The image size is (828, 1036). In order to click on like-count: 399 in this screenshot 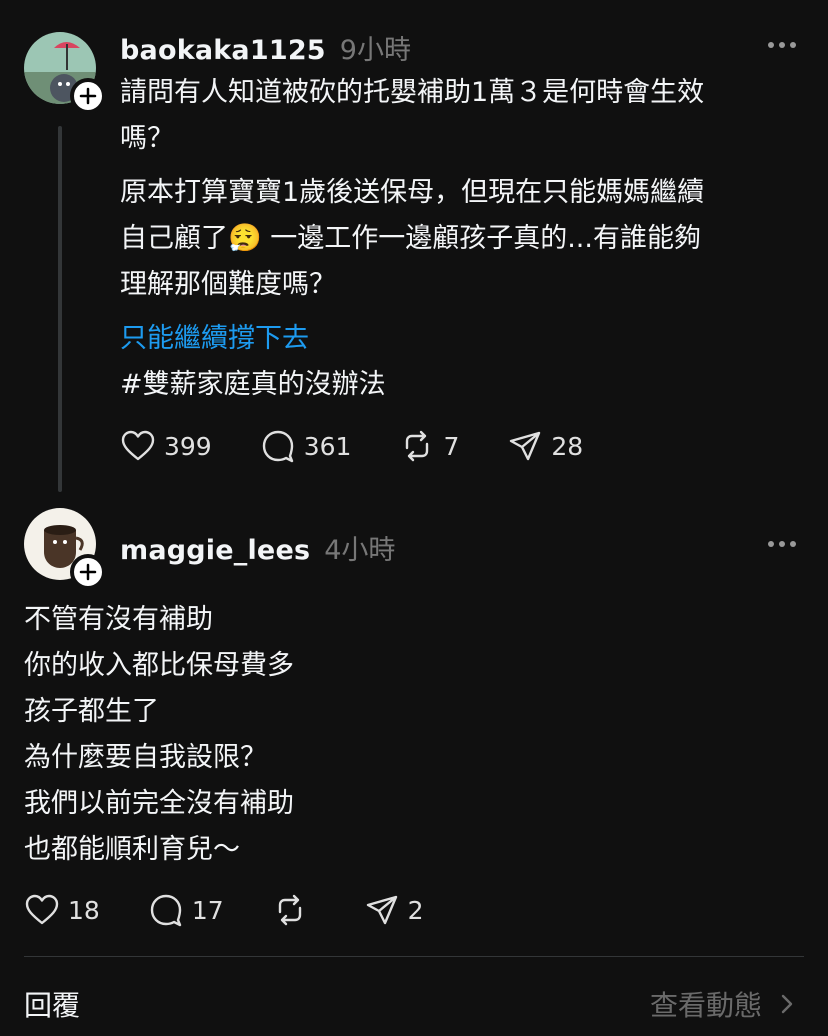, I will do `click(188, 446)`.